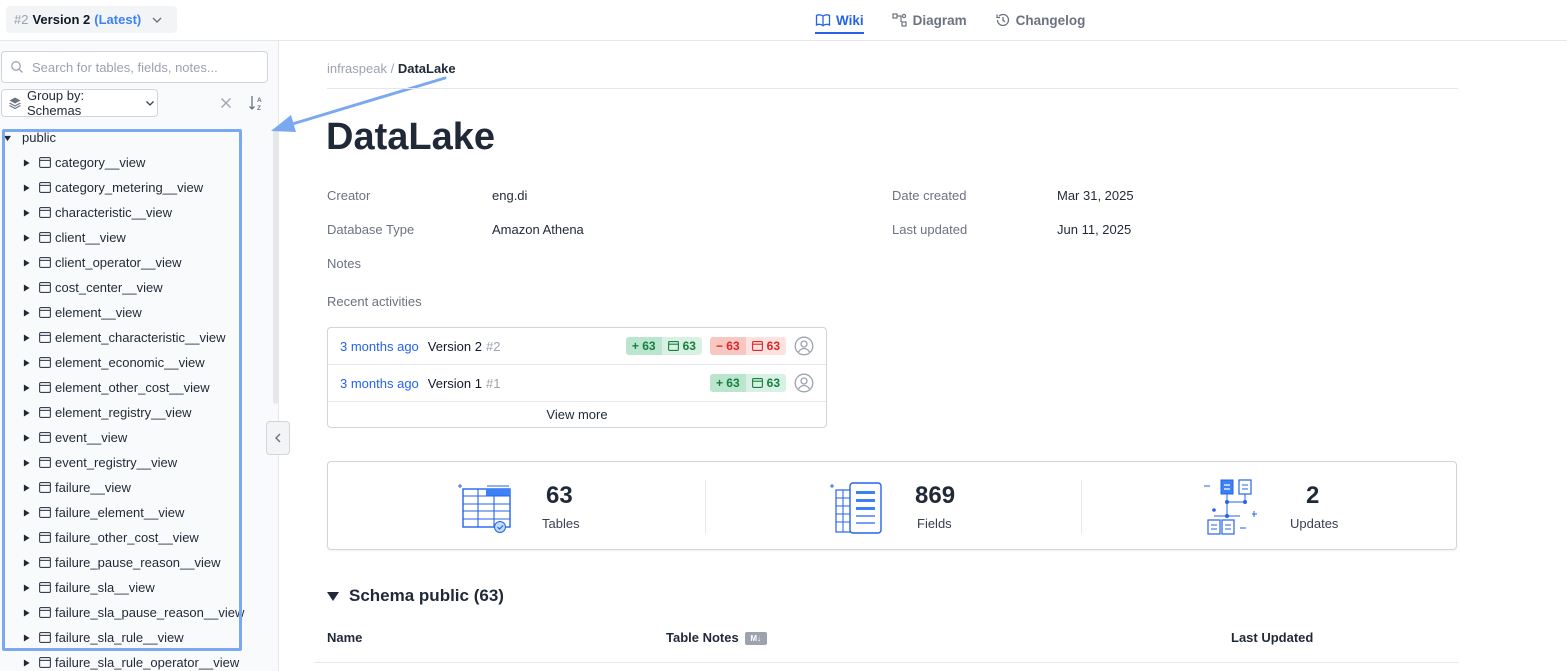 This screenshot has width=1567, height=671. What do you see at coordinates (136, 487) in the screenshot?
I see `table-node: failure__view` at bounding box center [136, 487].